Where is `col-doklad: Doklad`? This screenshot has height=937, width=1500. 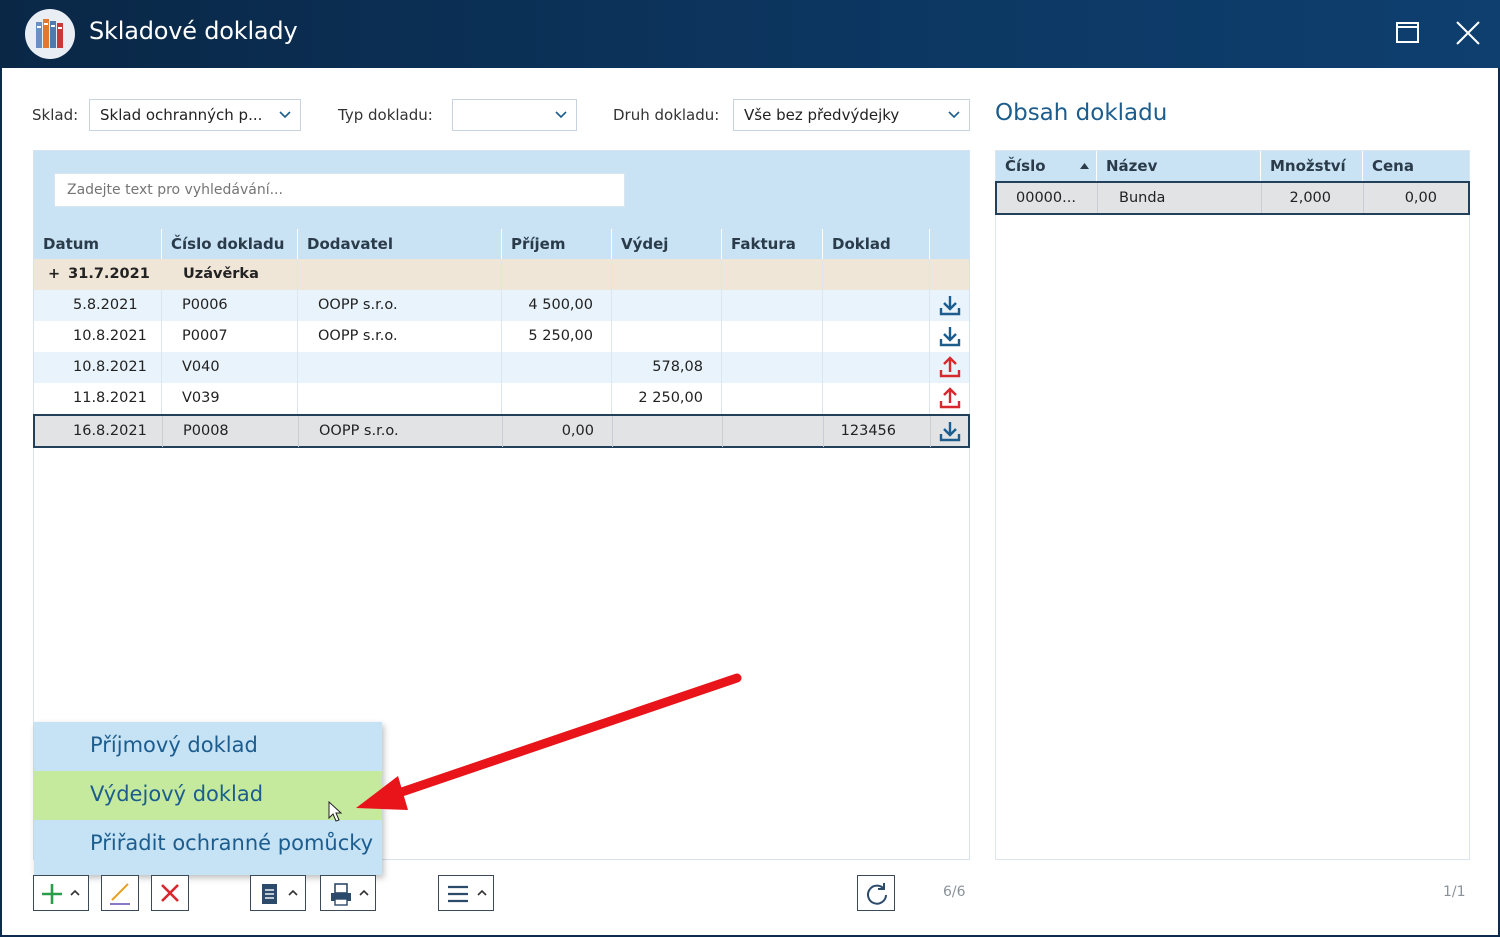 col-doklad: Doklad is located at coordinates (876, 244).